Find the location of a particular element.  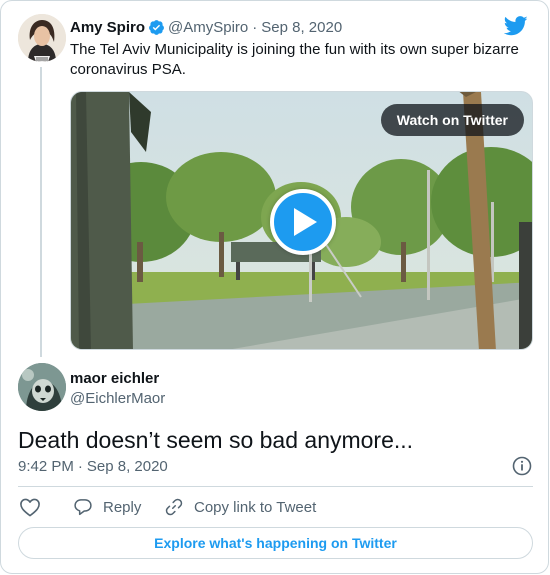

avatar-amy-spiro is located at coordinates (42, 38).